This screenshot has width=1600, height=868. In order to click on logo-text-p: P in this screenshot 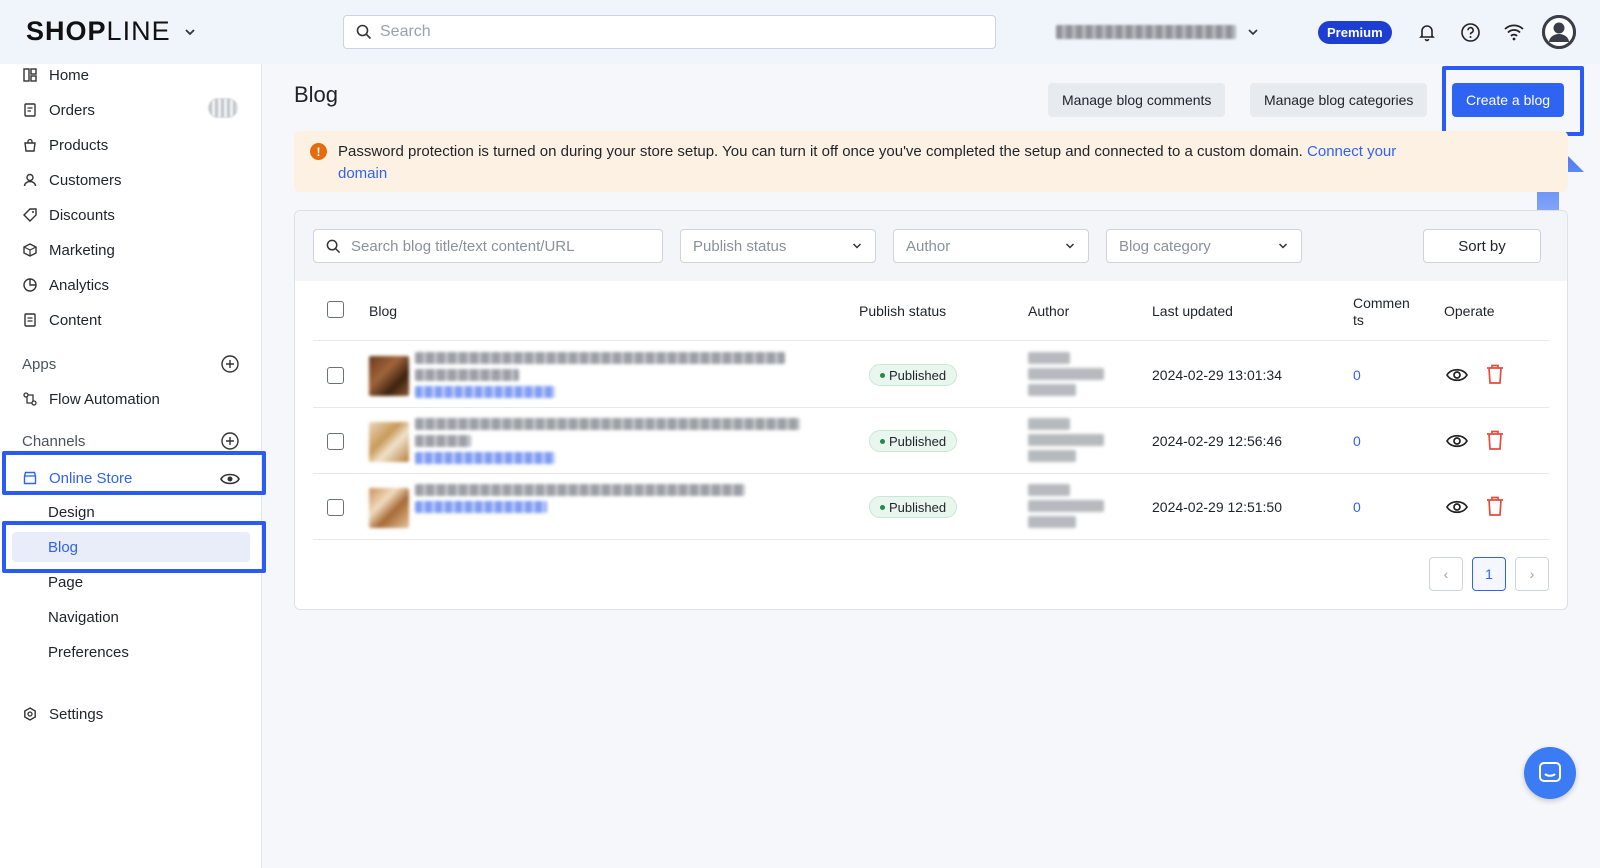, I will do `click(97, 31)`.